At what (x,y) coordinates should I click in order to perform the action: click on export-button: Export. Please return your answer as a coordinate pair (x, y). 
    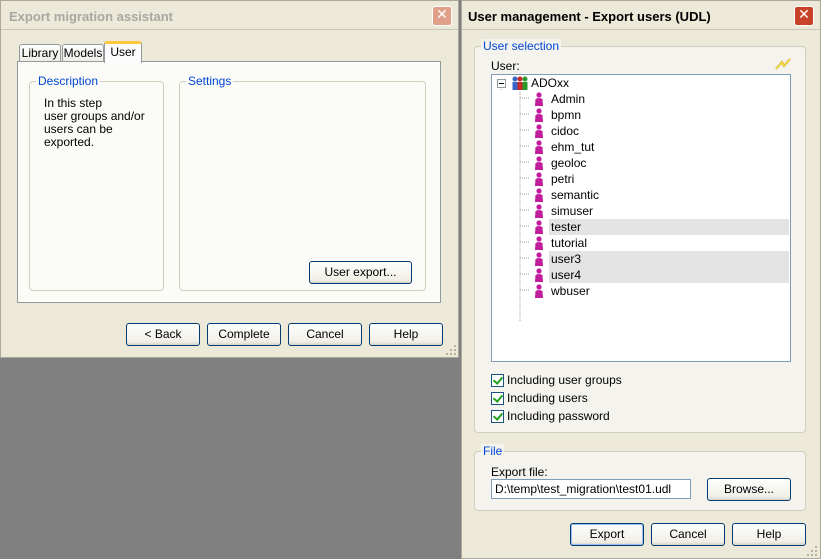
    Looking at the image, I should click on (607, 534).